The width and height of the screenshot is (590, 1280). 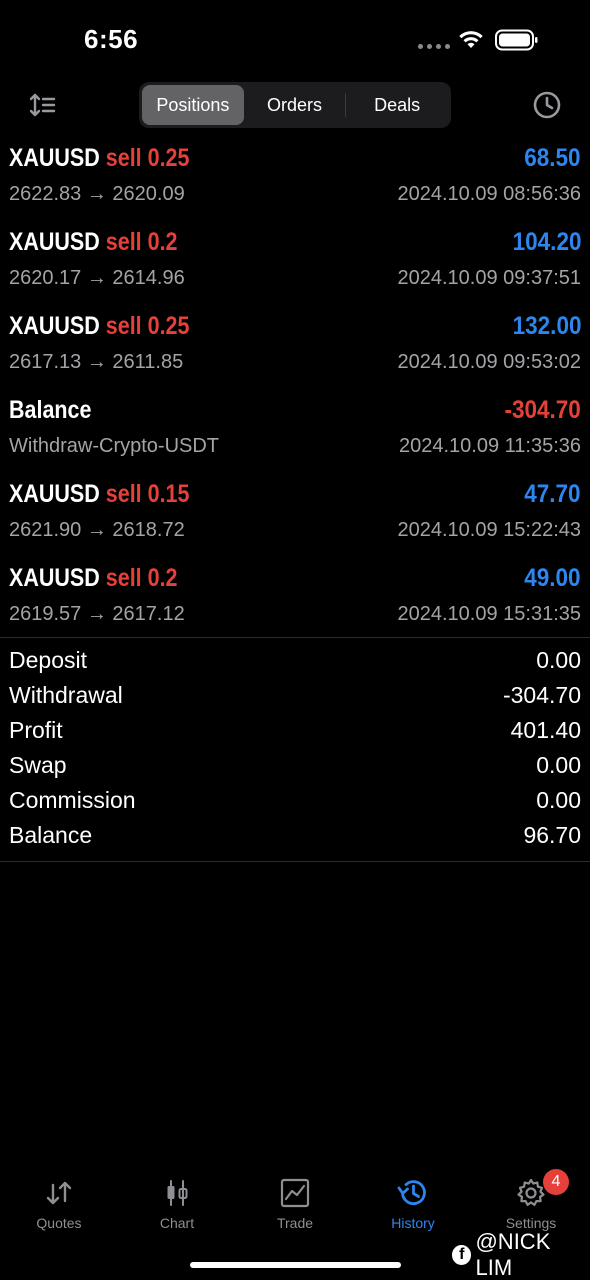 I want to click on summary-label: Swap, so click(x=38, y=765).